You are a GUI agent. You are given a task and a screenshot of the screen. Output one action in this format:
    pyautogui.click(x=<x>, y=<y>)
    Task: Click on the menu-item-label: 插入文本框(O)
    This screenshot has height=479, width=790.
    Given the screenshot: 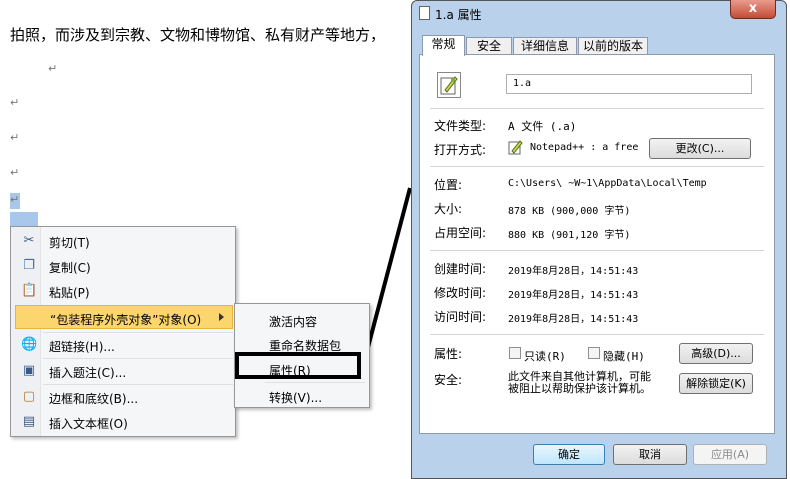 What is the action you would take?
    pyautogui.click(x=88, y=424)
    